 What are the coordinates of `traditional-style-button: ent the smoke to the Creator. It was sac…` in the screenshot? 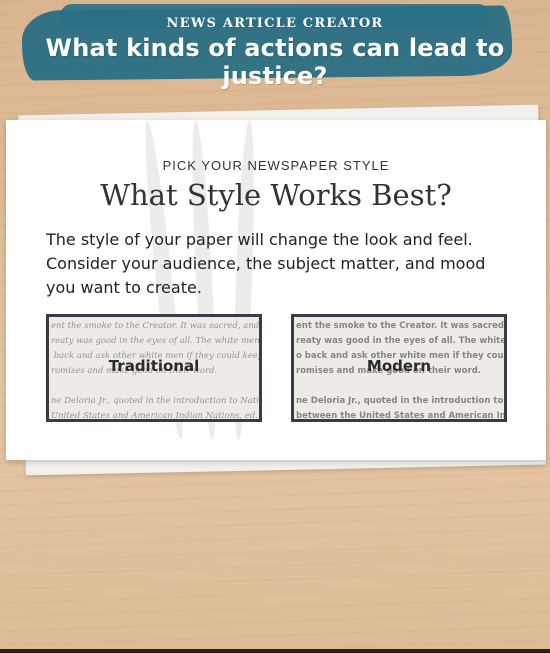 It's located at (154, 368).